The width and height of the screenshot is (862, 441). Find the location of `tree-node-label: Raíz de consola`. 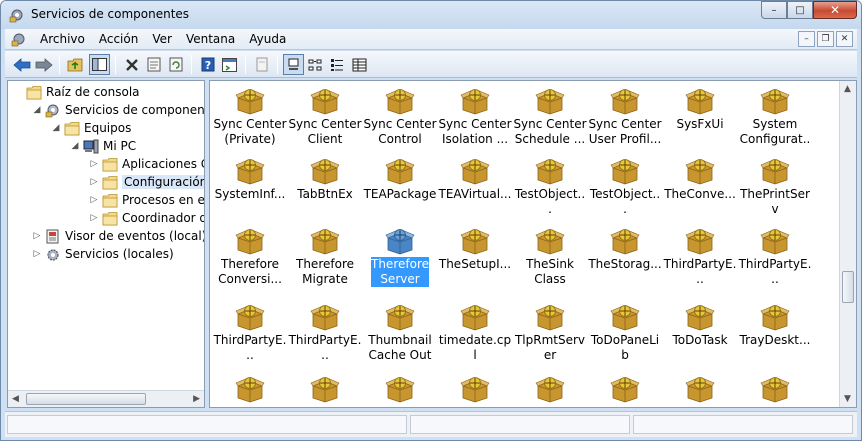

tree-node-label: Raíz de consola is located at coordinates (93, 92).